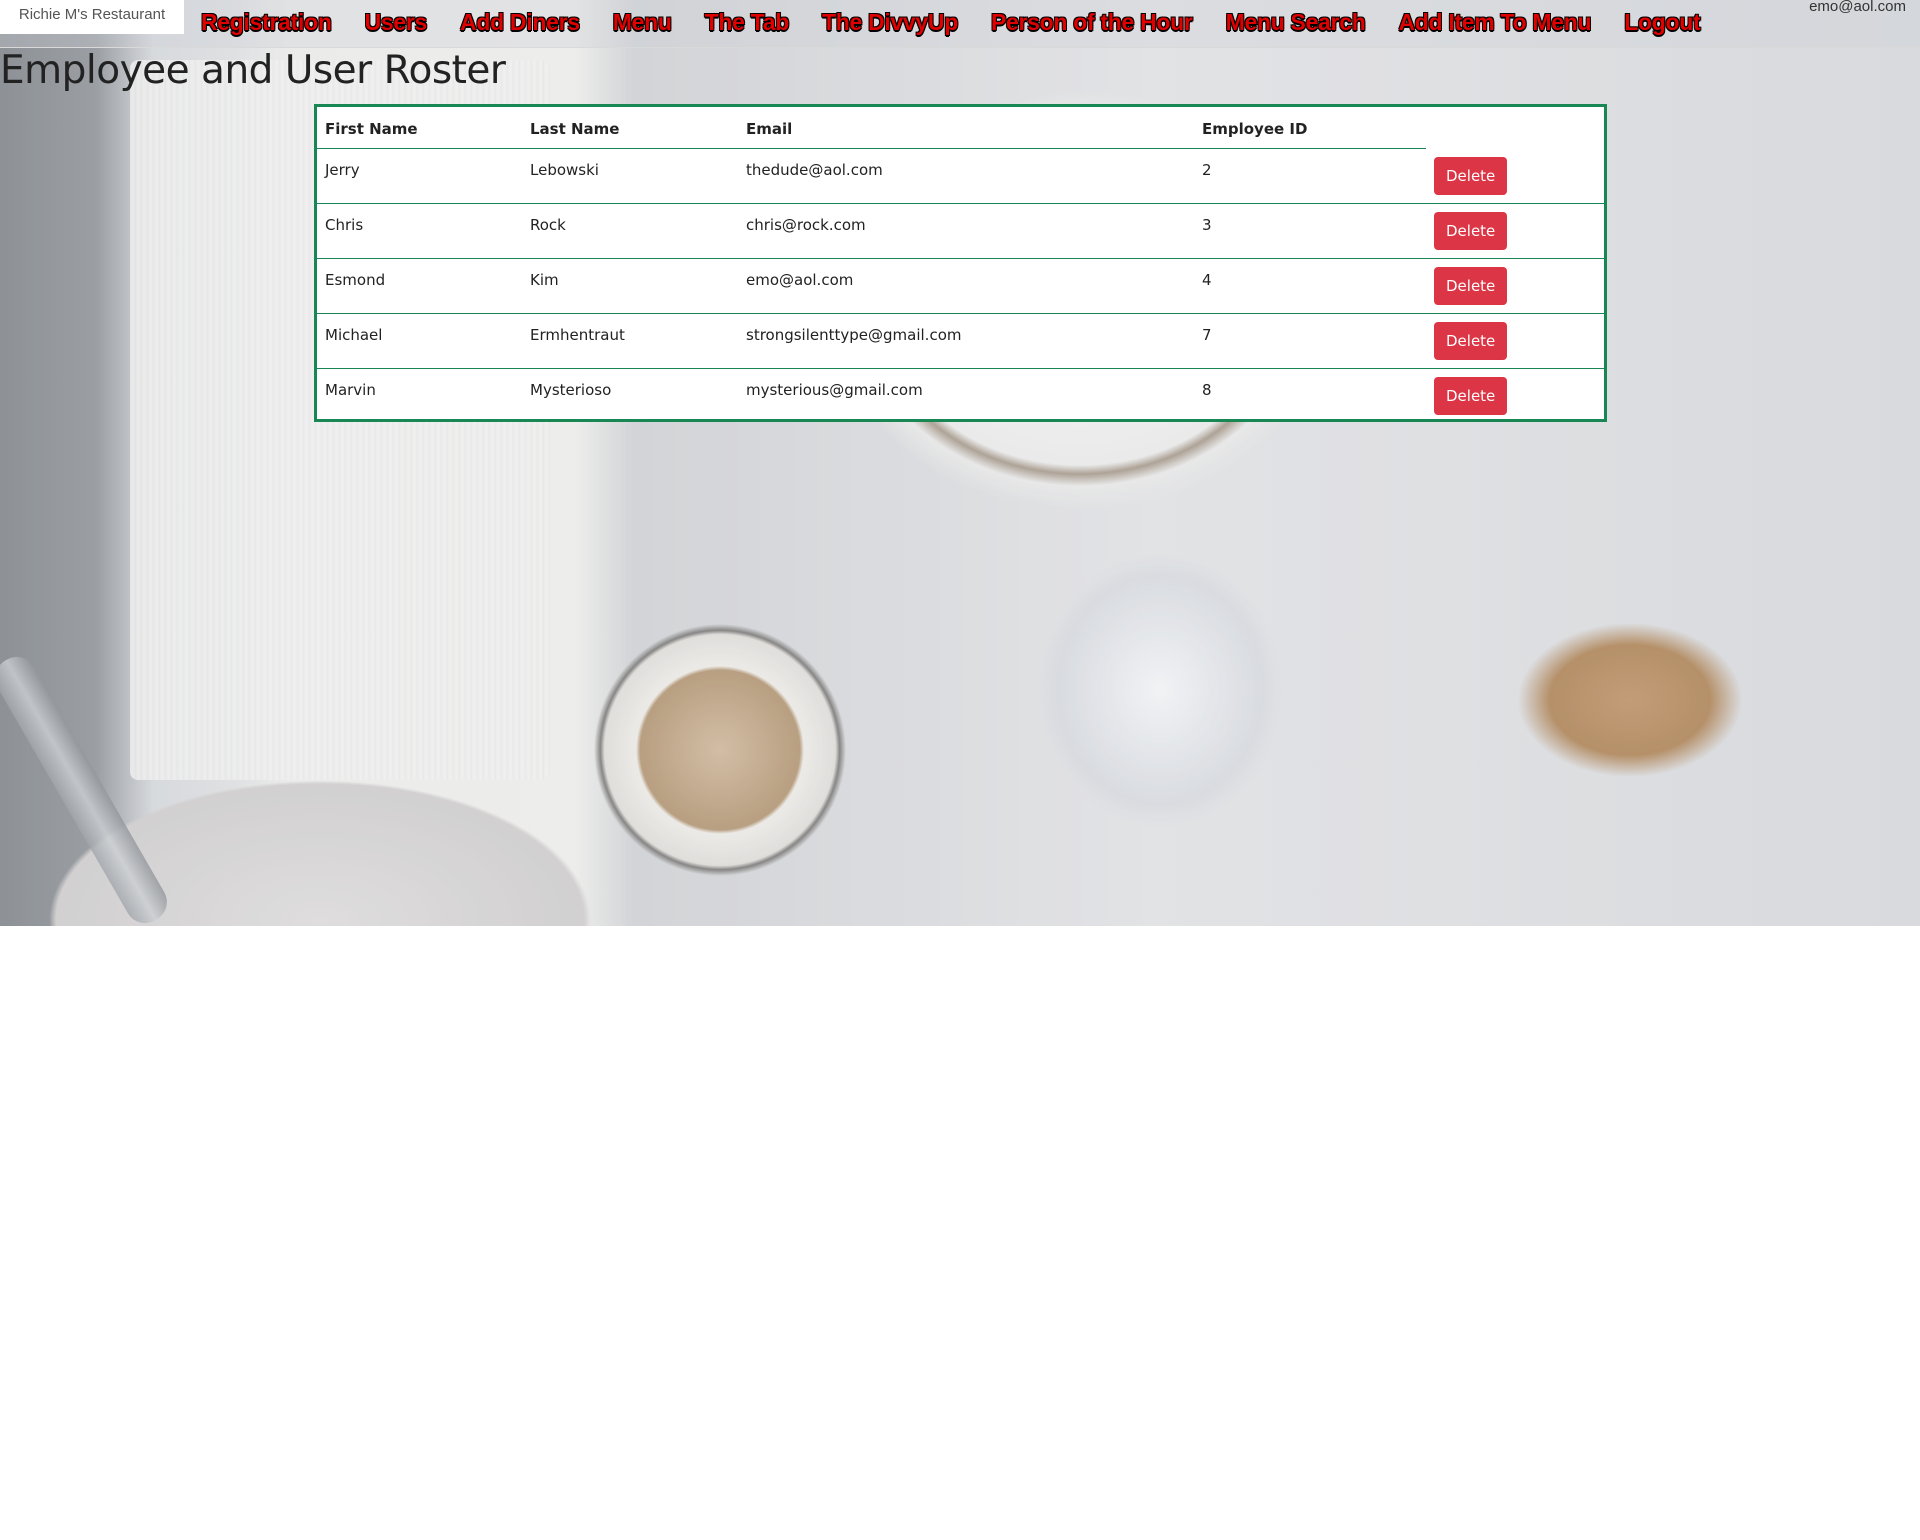 The image size is (1920, 1540). Describe the element at coordinates (890, 22) in the screenshot. I see `nav-link-the-divvyup: The DivvyUp` at that location.